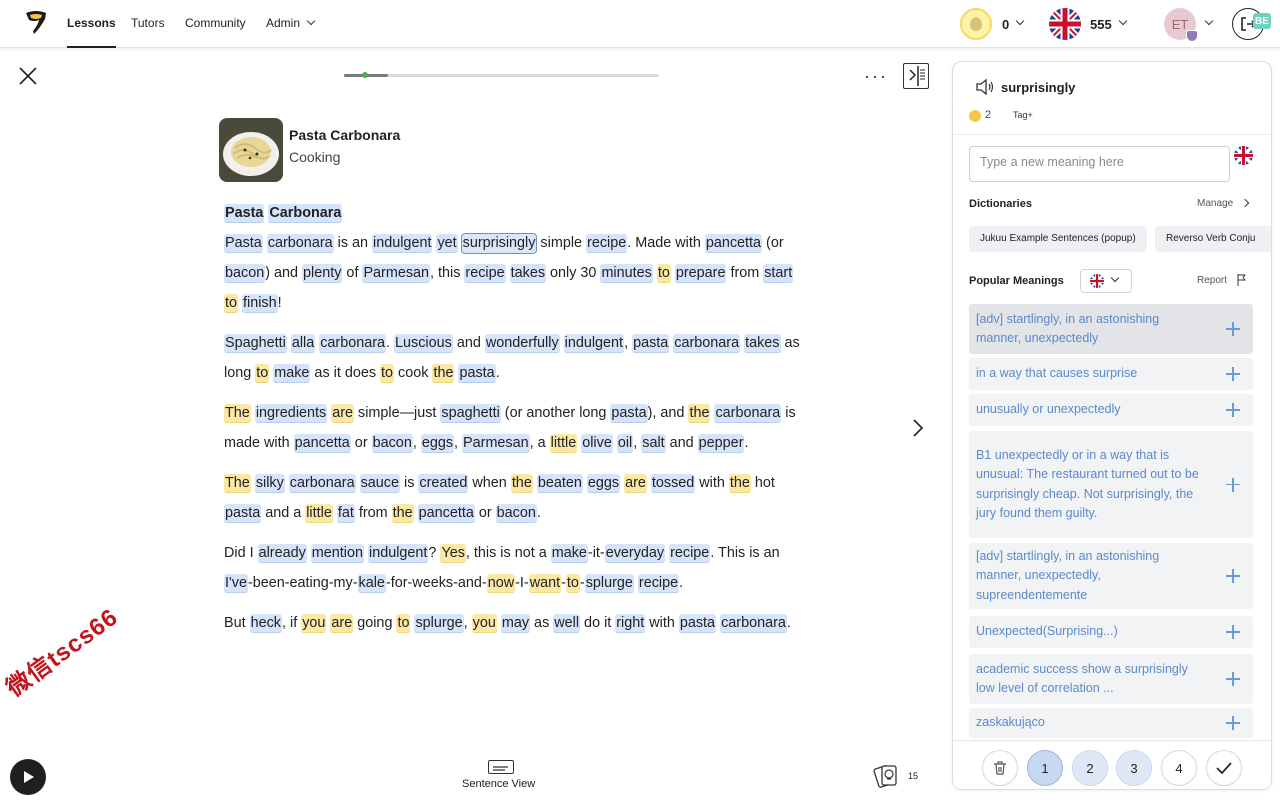 The width and height of the screenshot is (1280, 800). Describe the element at coordinates (447, 243) in the screenshot. I see `unknown-word-token: yet` at that location.